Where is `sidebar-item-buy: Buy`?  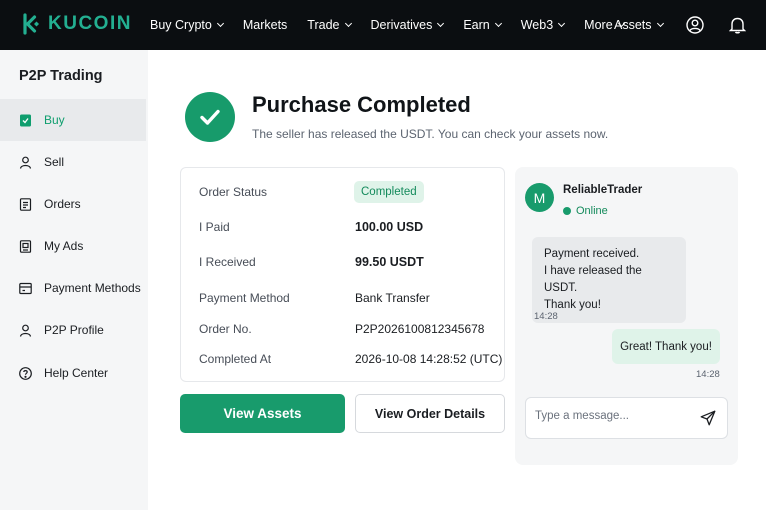
sidebar-item-buy: Buy is located at coordinates (73, 120).